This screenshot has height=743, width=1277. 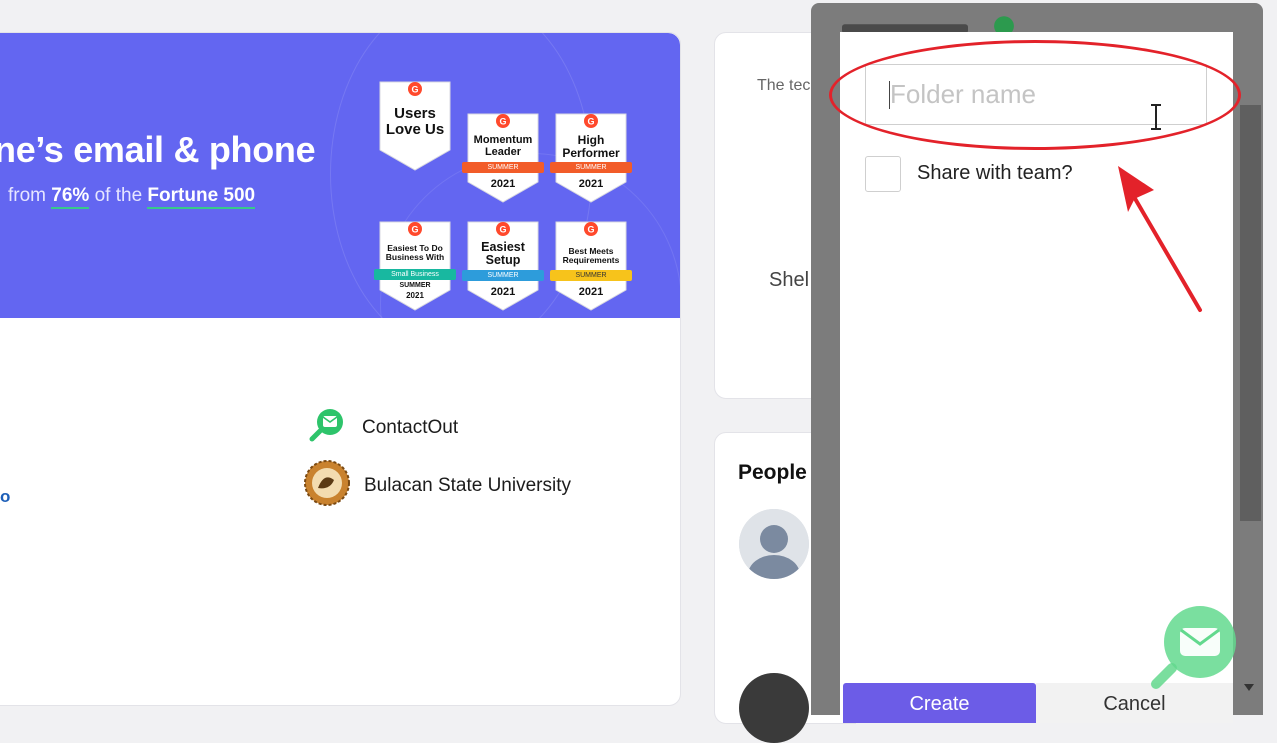 What do you see at coordinates (327, 486) in the screenshot?
I see `university-seal-icon` at bounding box center [327, 486].